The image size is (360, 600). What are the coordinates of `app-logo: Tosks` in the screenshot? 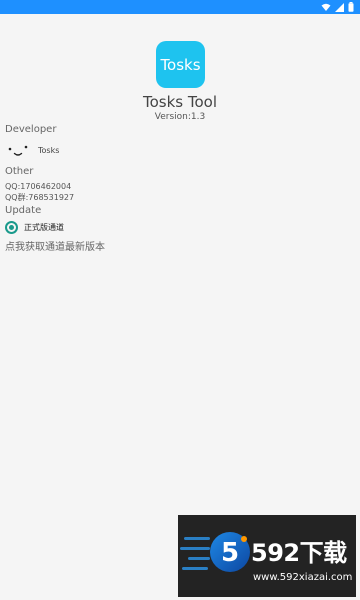 It's located at (180, 64).